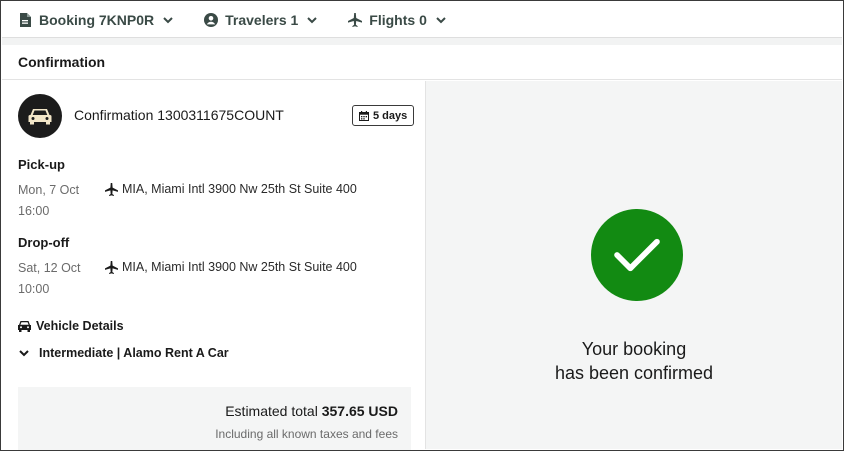  I want to click on nav-travelers-dropdown: Travelers 1, so click(261, 20).